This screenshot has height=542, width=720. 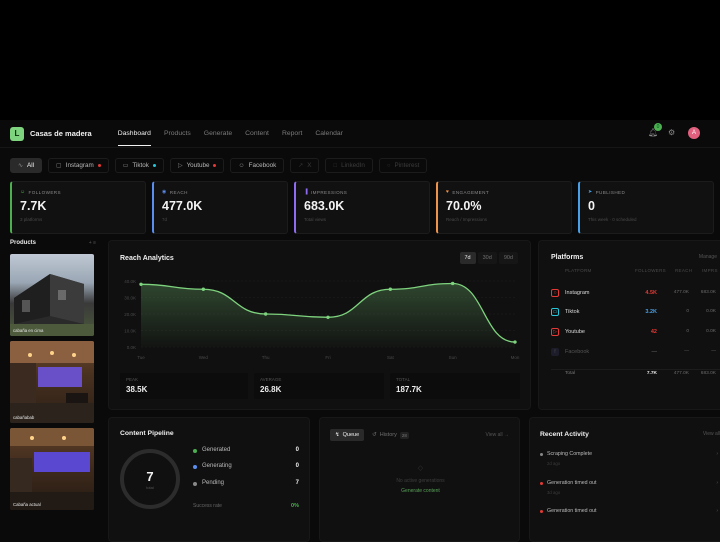 I want to click on metric-reach: ◉ REACH 477.0K 7d, so click(x=220, y=207).